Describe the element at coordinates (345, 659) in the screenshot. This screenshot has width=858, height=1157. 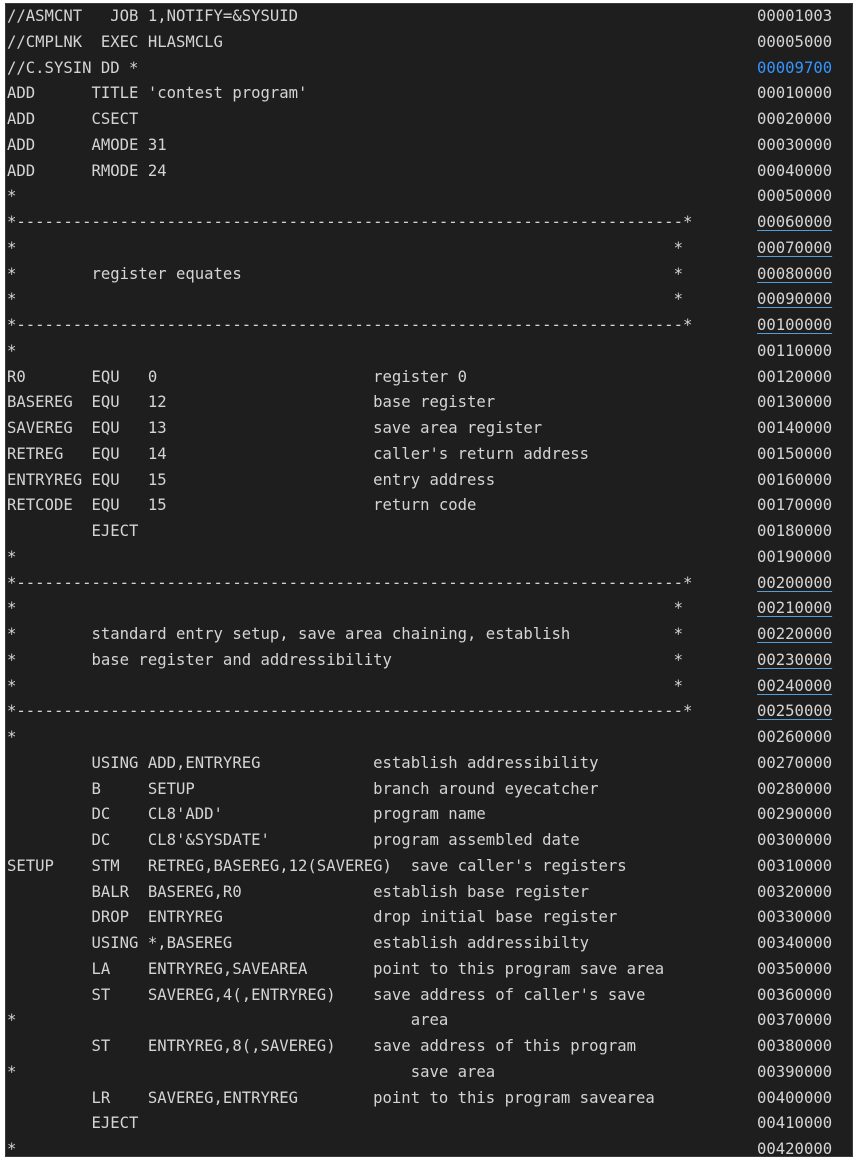
I see `code-text: * base register and addressibility *` at that location.